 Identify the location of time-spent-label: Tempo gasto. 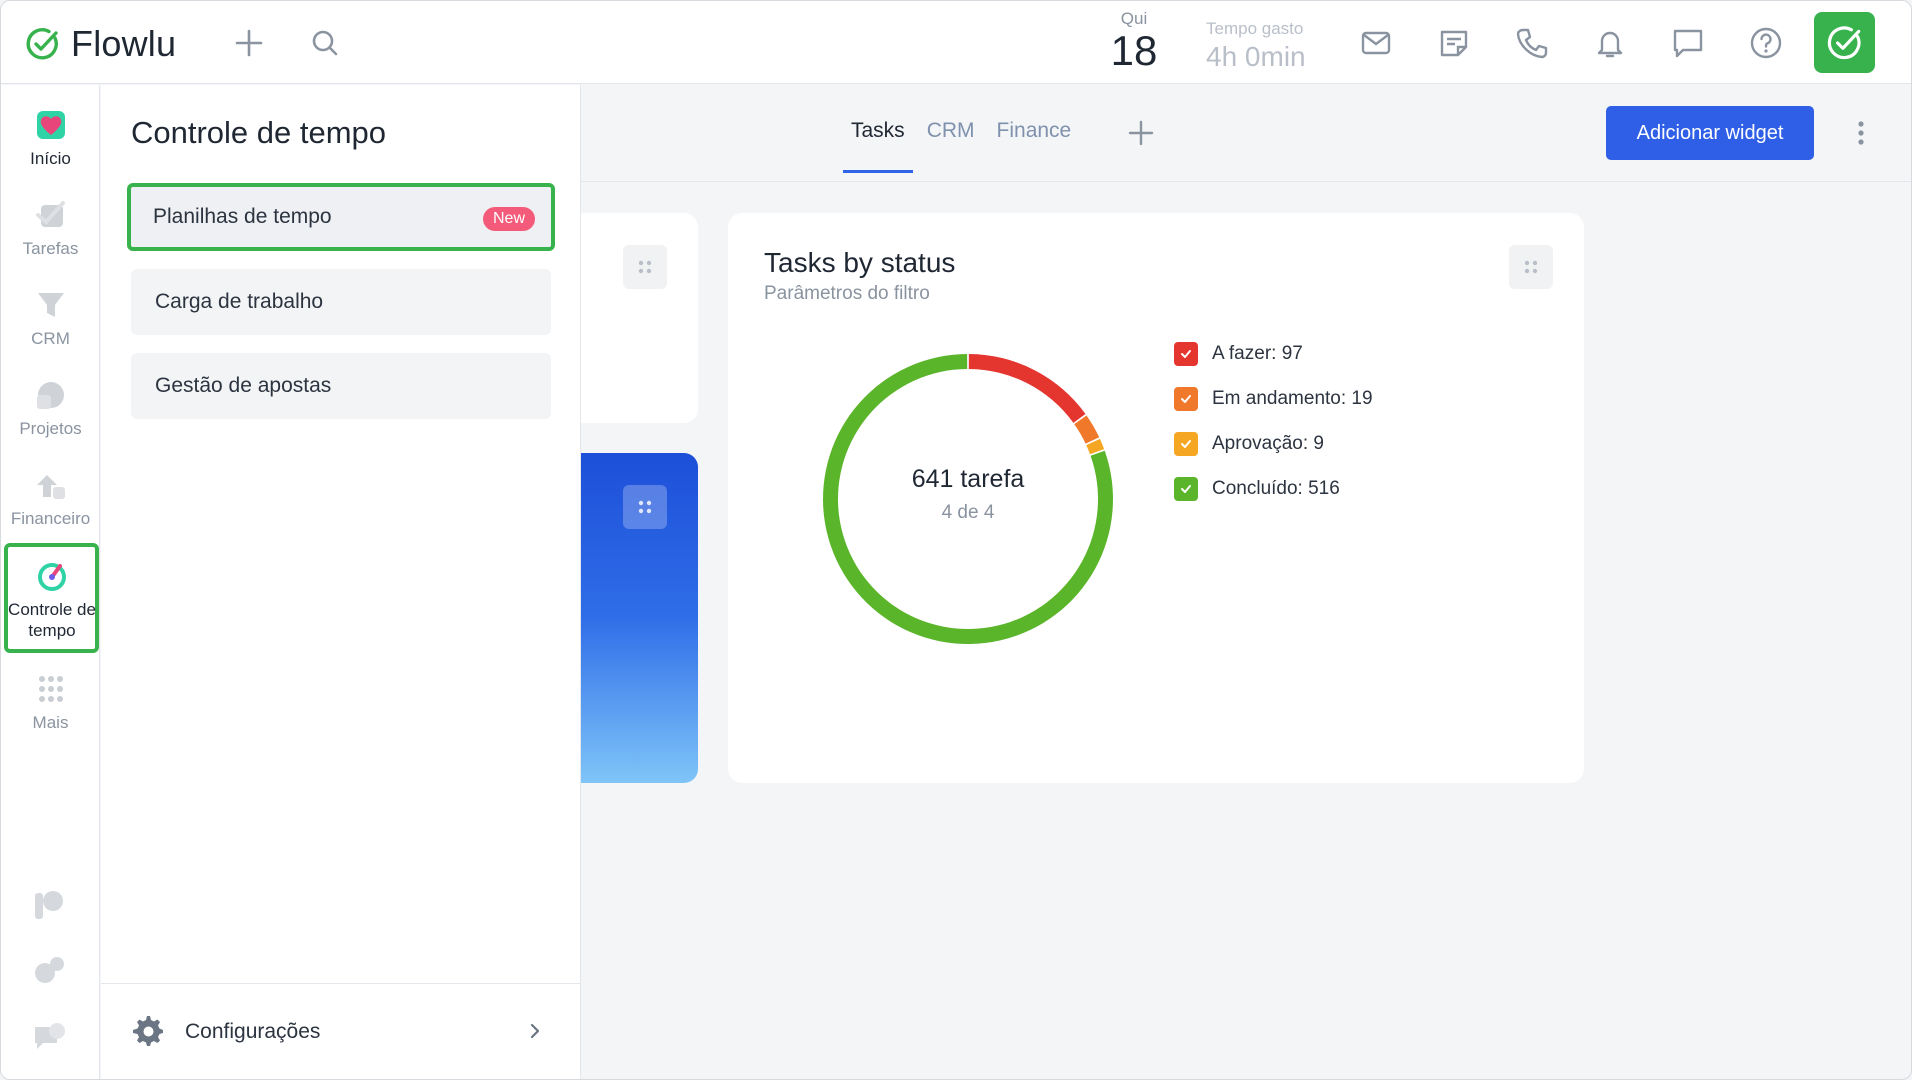
(1255, 28).